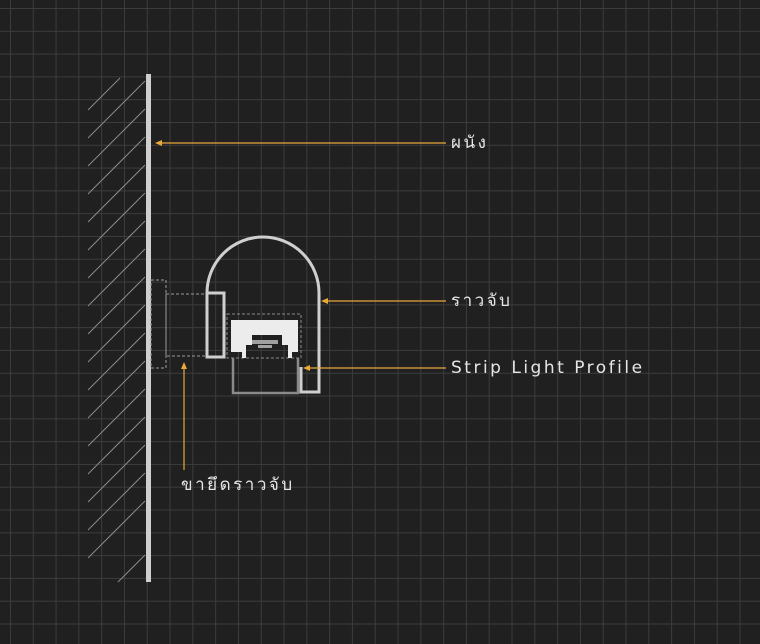 Image resolution: width=760 pixels, height=644 pixels. Describe the element at coordinates (469, 143) in the screenshot. I see `label-wall: ผนัง` at that location.